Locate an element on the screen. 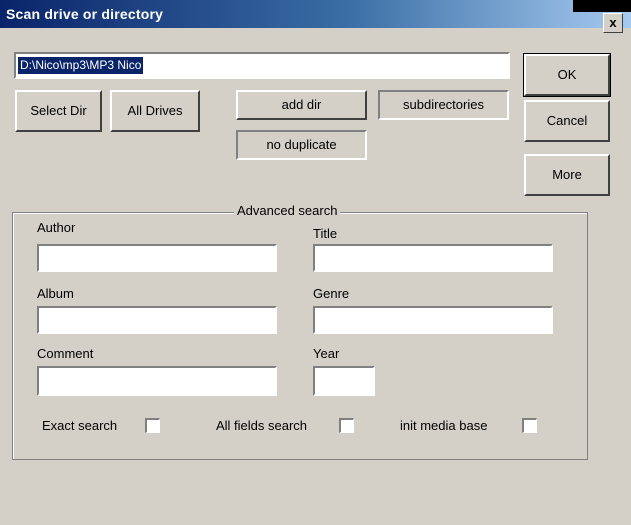 The width and height of the screenshot is (631, 525). close-icon: x is located at coordinates (613, 22).